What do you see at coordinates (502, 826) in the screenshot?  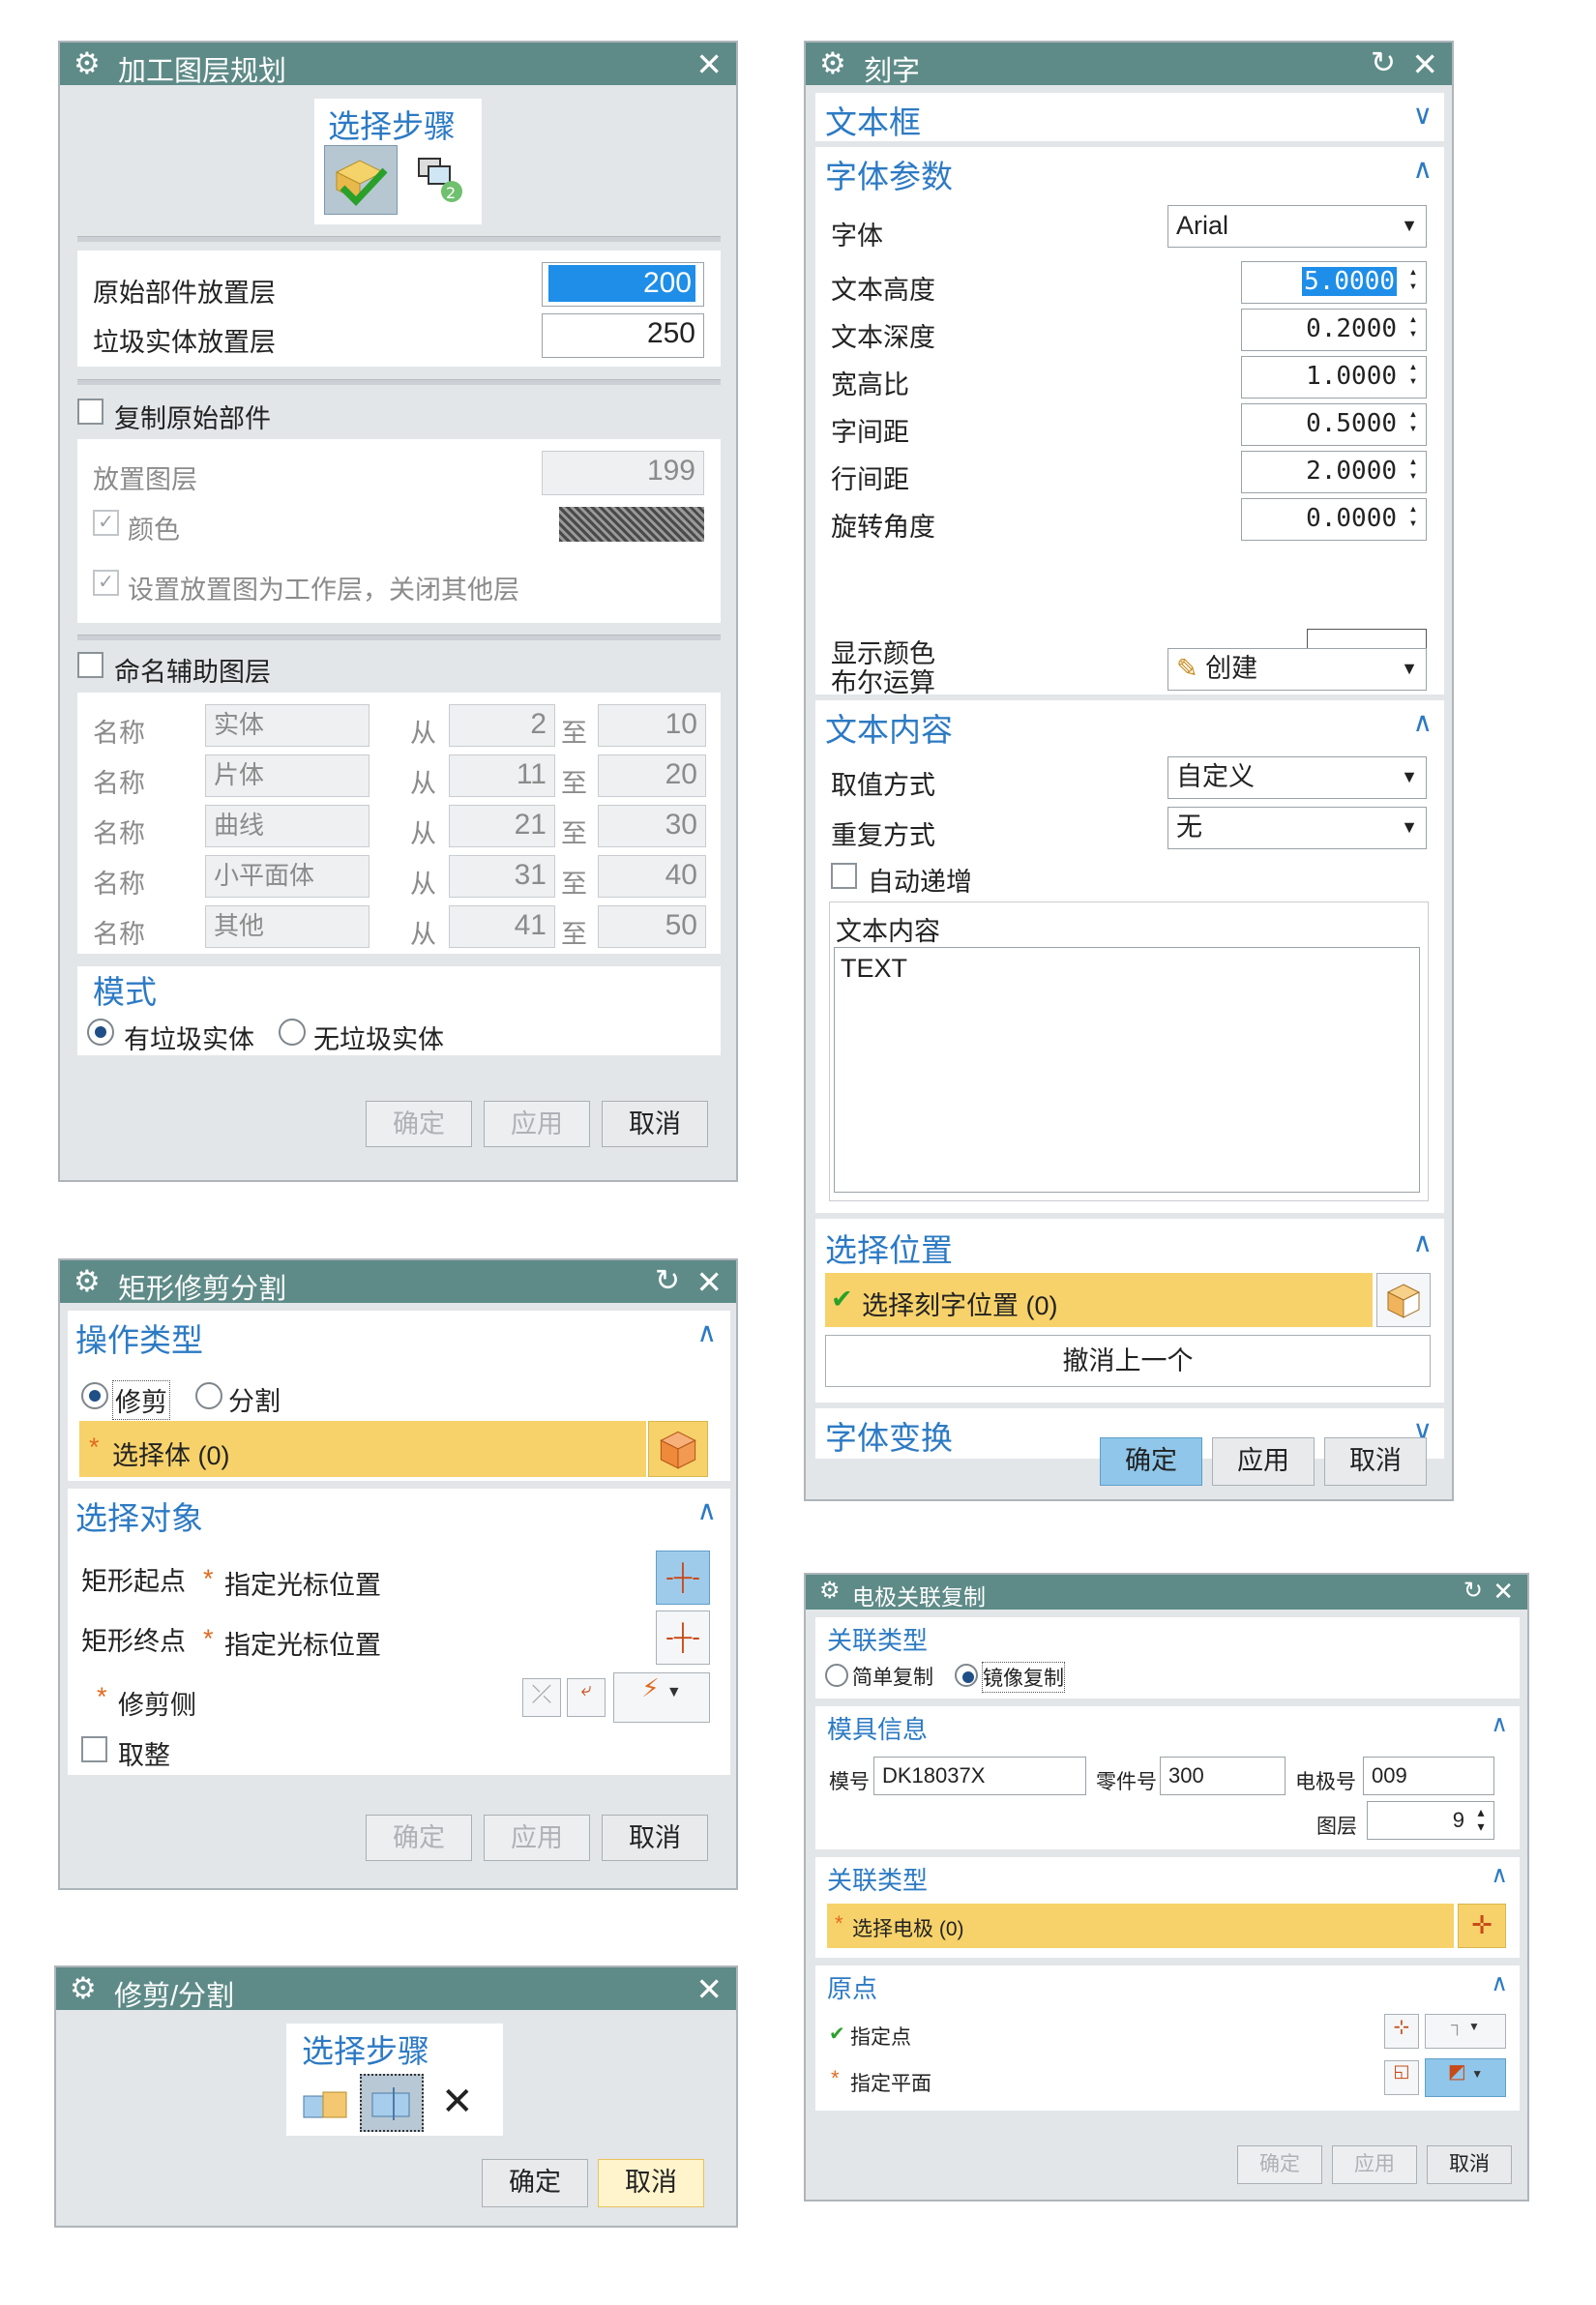 I see `aux-row-from-input: 21` at bounding box center [502, 826].